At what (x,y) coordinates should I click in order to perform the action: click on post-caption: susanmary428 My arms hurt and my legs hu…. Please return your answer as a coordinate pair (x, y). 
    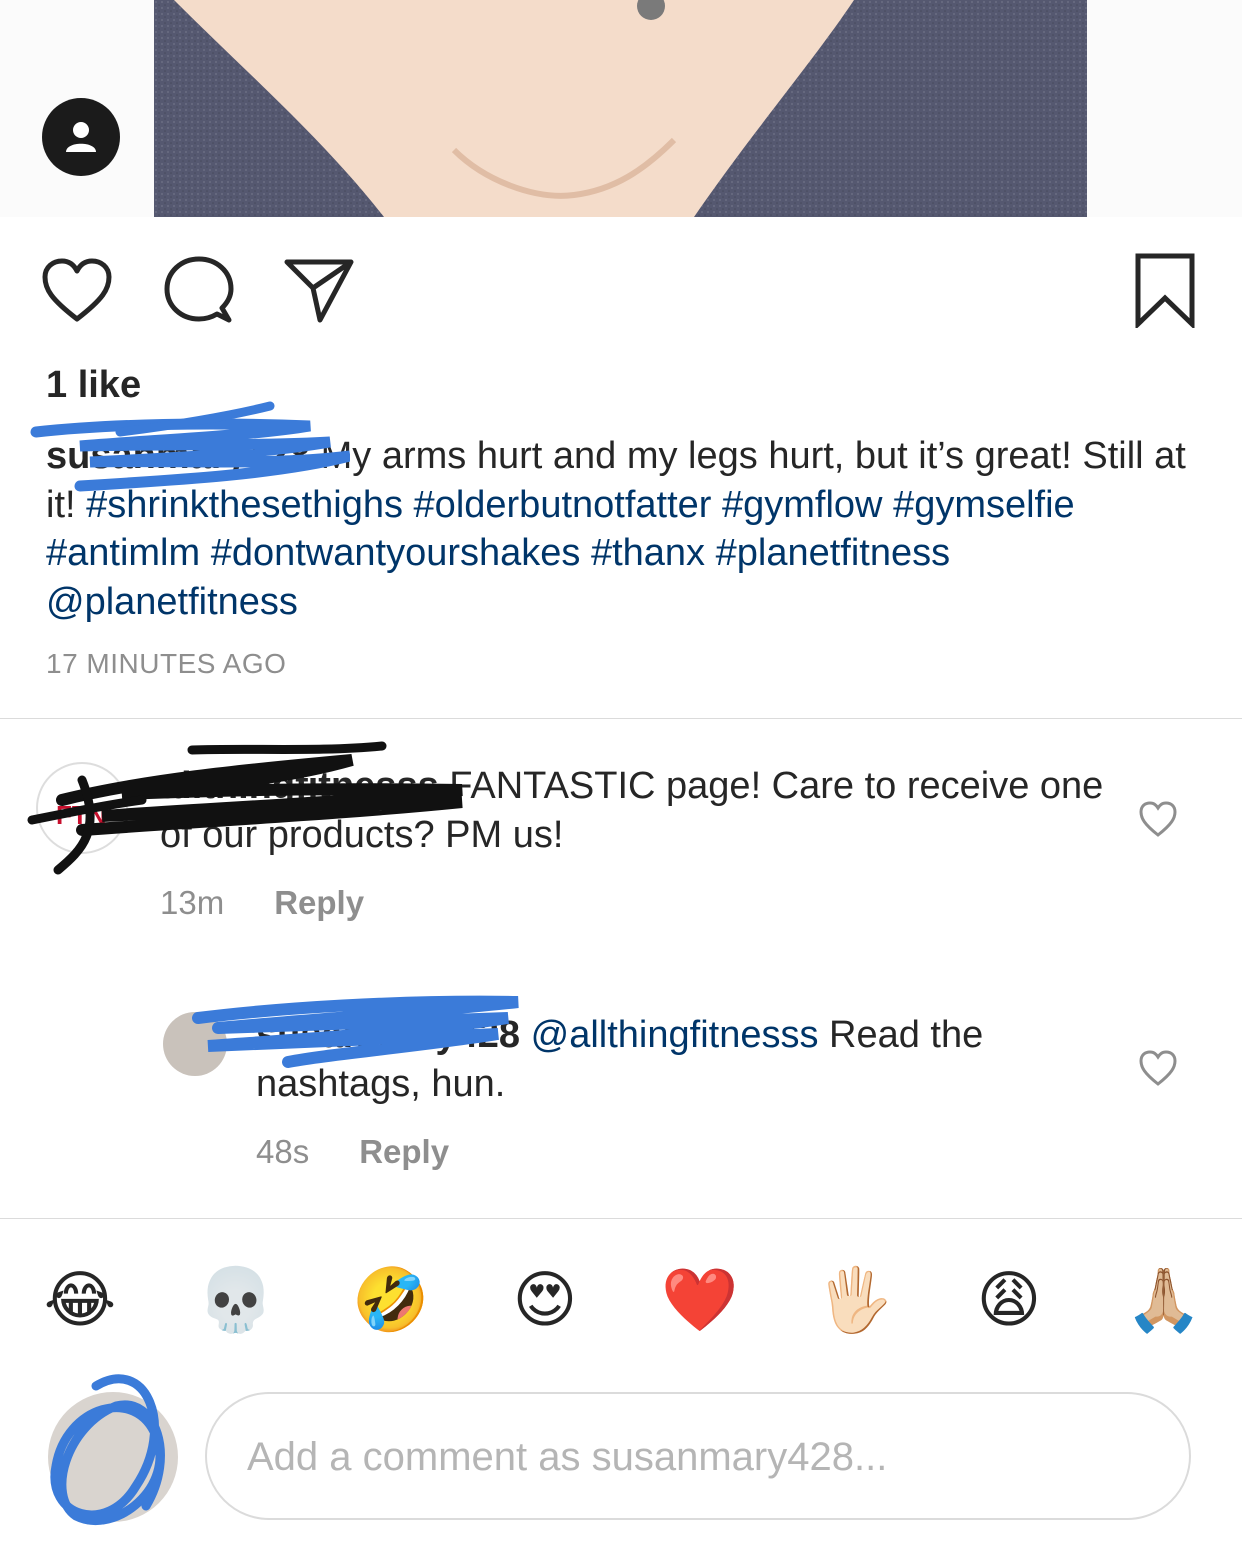
    Looking at the image, I should click on (621, 529).